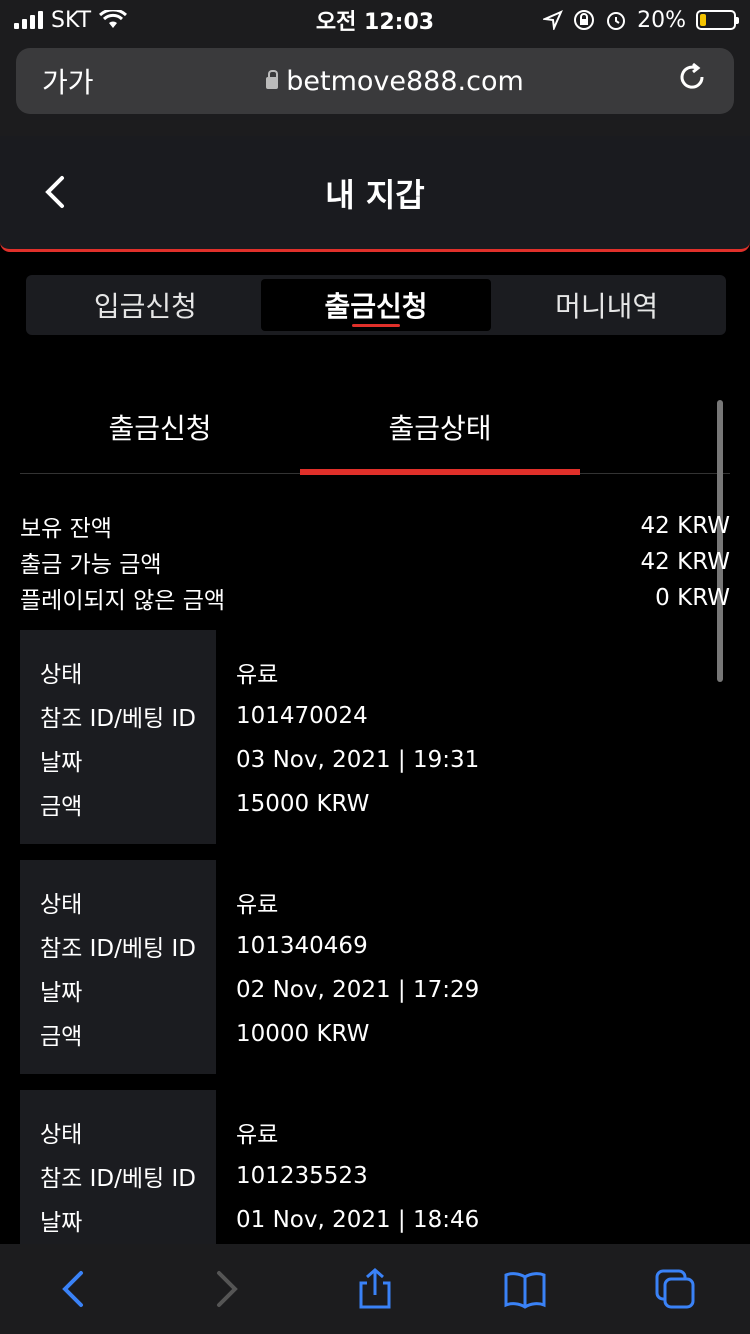  Describe the element at coordinates (91, 565) in the screenshot. I see `summary-label: 출금 가능 금액` at that location.